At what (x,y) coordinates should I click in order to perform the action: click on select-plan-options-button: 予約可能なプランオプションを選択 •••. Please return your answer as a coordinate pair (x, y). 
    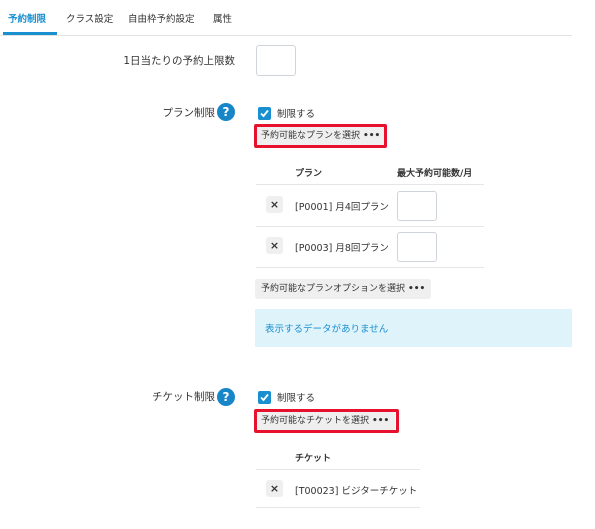
    Looking at the image, I should click on (343, 289).